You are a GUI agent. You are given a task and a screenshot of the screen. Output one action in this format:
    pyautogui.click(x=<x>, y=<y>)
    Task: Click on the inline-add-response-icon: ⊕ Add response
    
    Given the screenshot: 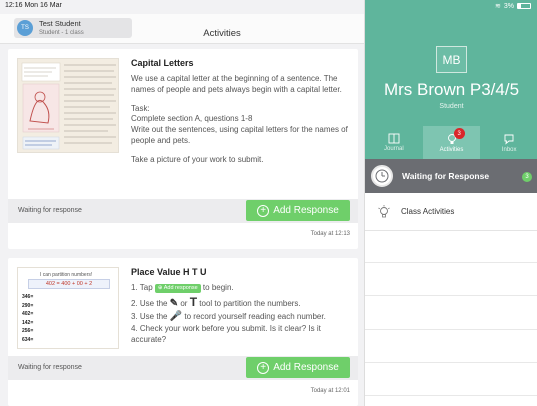 What is the action you would take?
    pyautogui.click(x=177, y=289)
    